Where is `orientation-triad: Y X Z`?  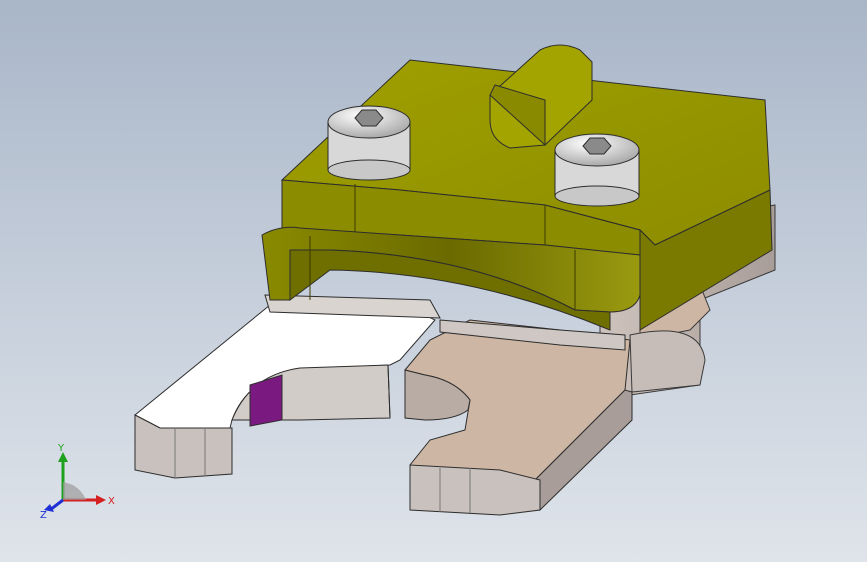 orientation-triad: Y X Z is located at coordinates (78, 480).